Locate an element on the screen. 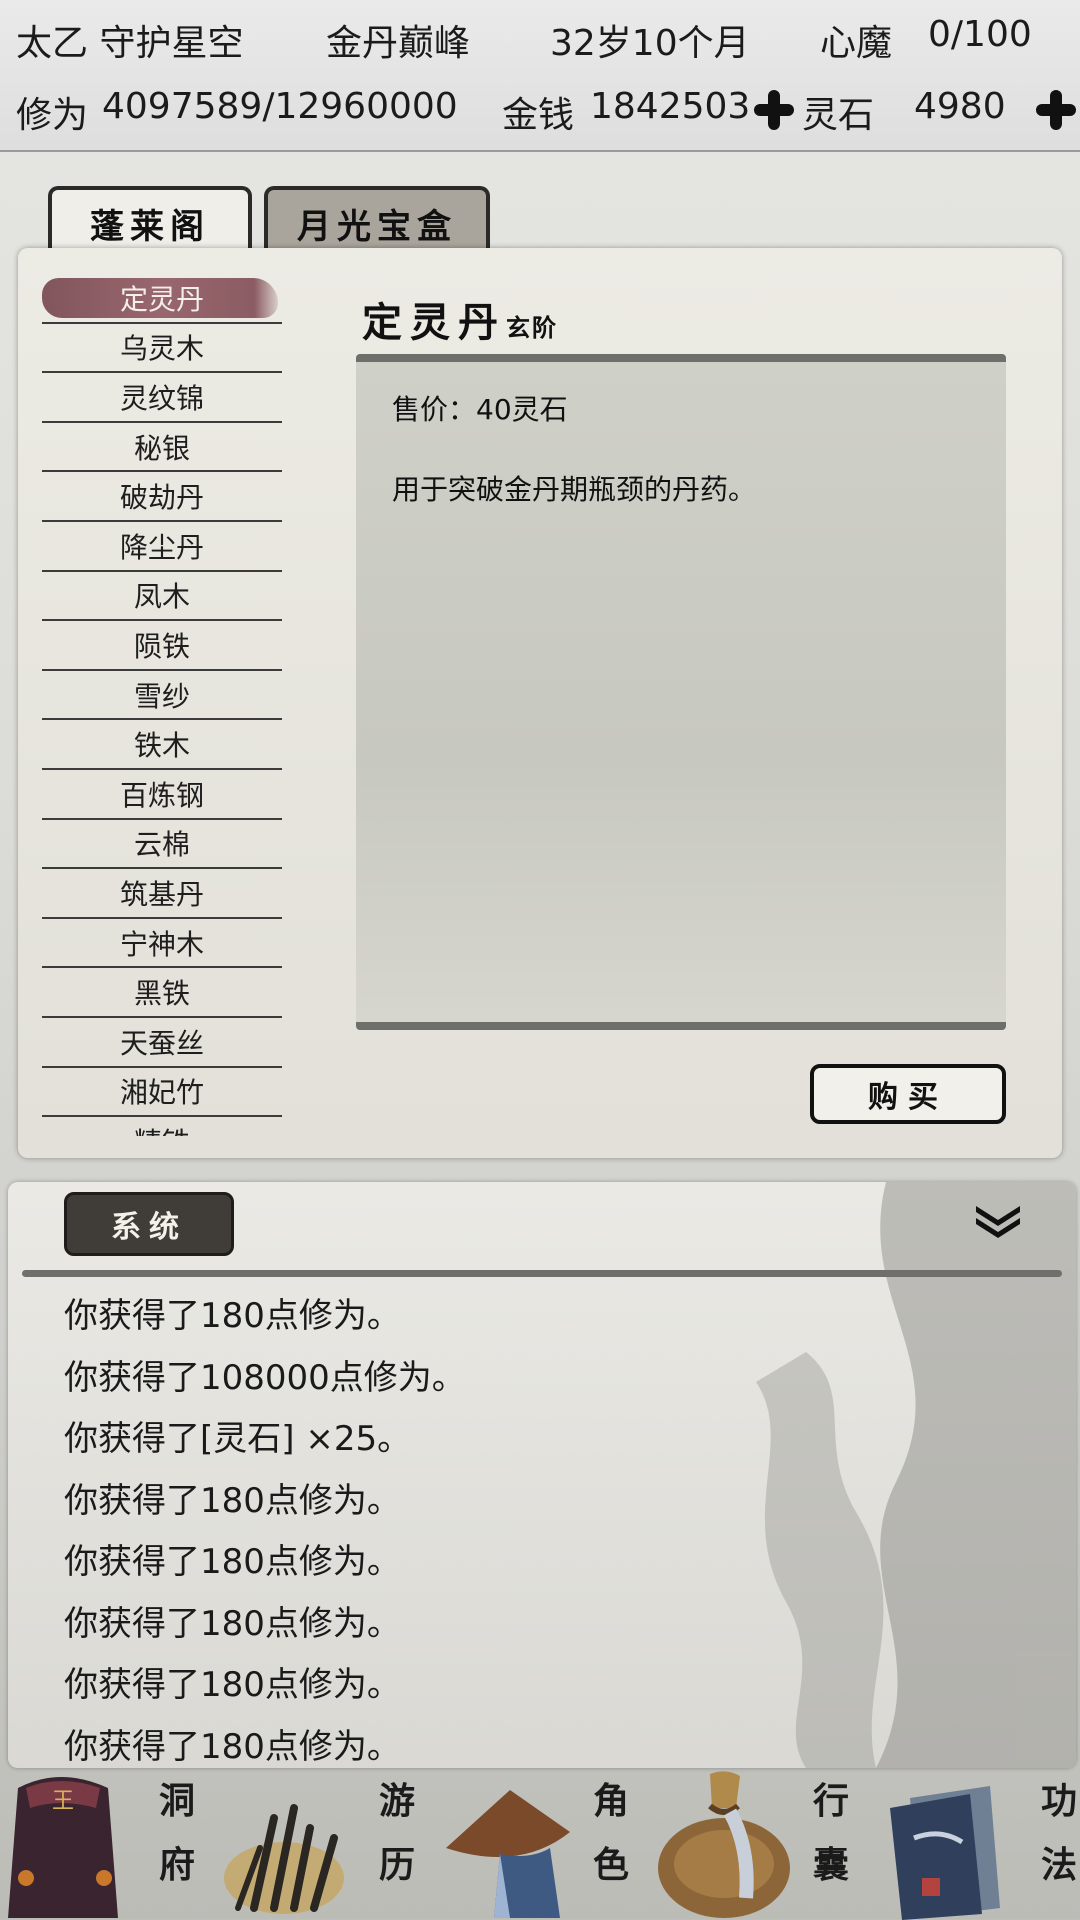 This screenshot has width=1080, height=1920. shop-item-label: 筑基丹 is located at coordinates (161, 894).